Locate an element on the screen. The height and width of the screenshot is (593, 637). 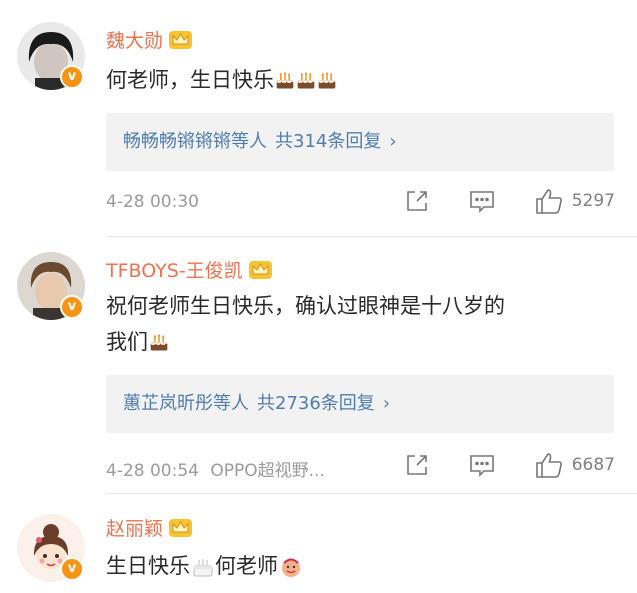
reply-summary: 蕙芷岚昕彤等人 共2736条回复 › is located at coordinates (360, 404).